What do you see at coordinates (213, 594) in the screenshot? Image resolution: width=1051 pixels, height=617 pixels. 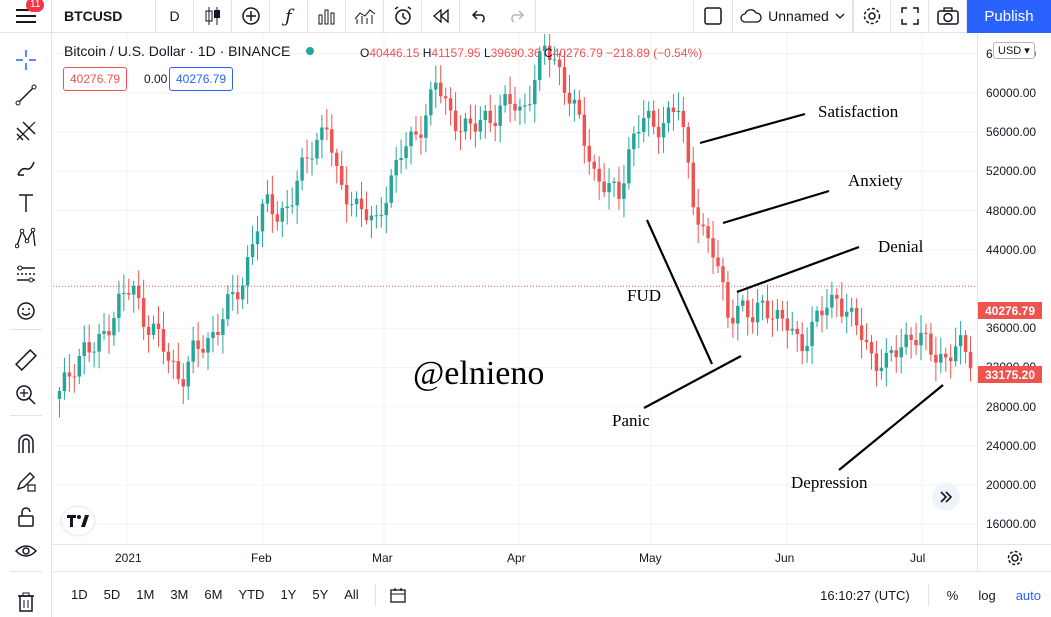 I see `range-6m: 6M` at bounding box center [213, 594].